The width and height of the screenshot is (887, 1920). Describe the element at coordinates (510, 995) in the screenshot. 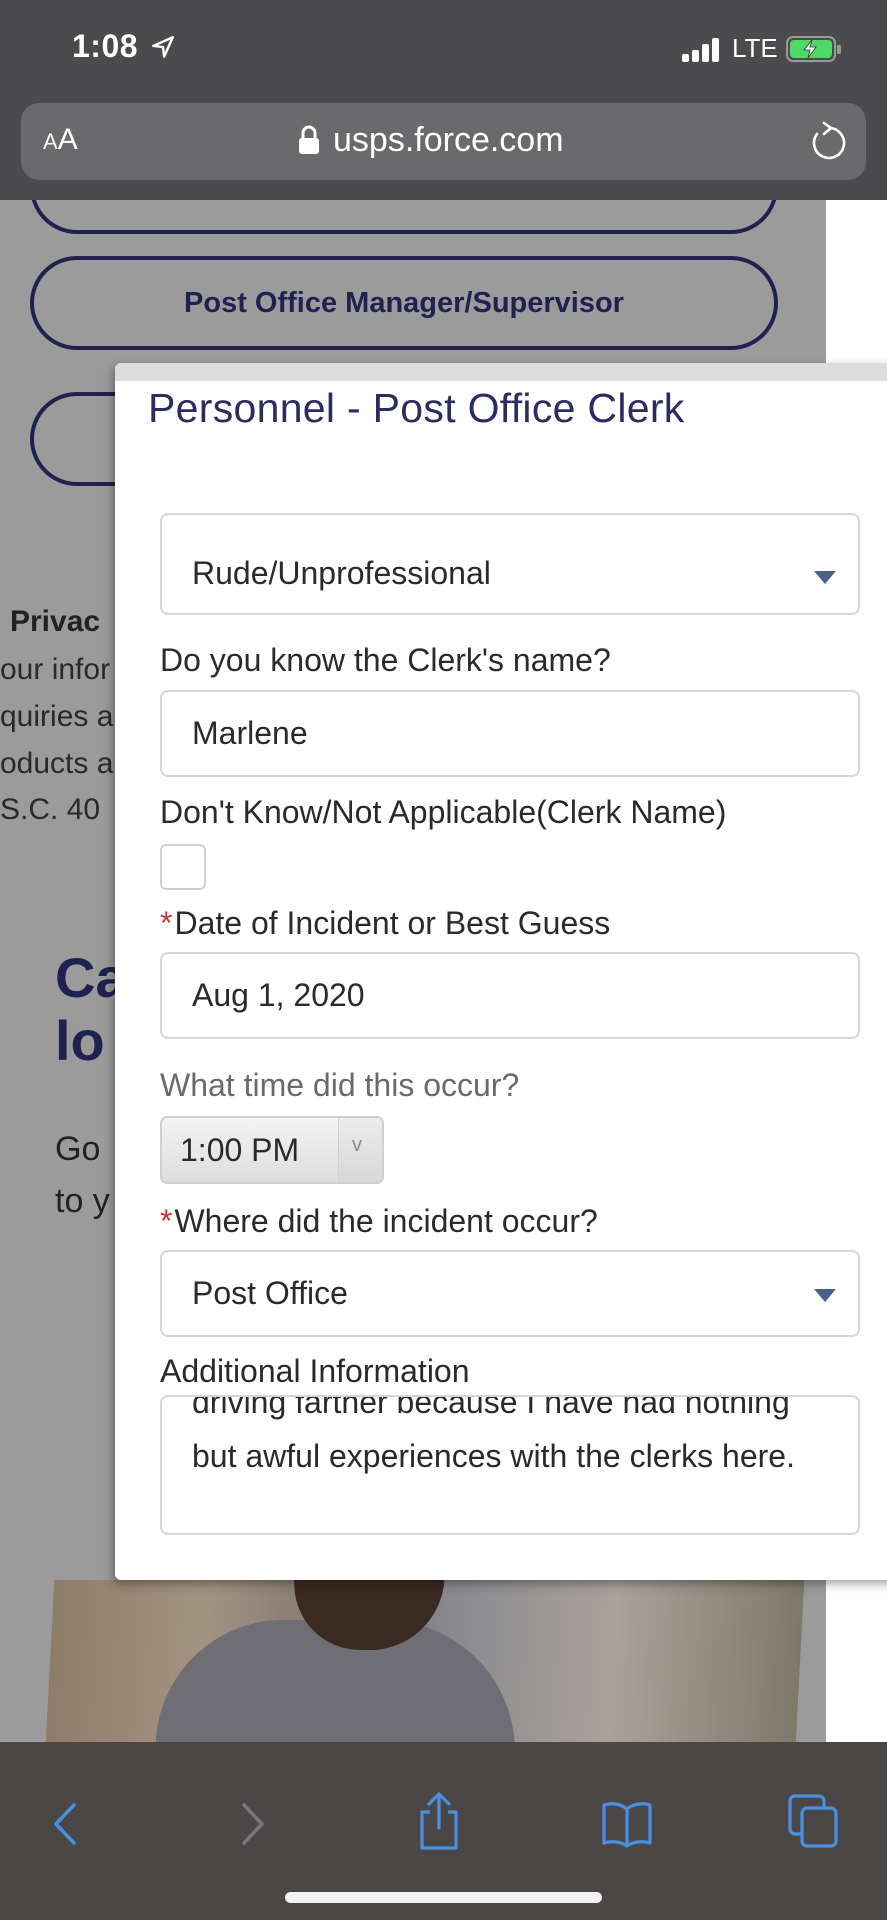

I see `incident-date-input: Aug 1, 2020` at that location.